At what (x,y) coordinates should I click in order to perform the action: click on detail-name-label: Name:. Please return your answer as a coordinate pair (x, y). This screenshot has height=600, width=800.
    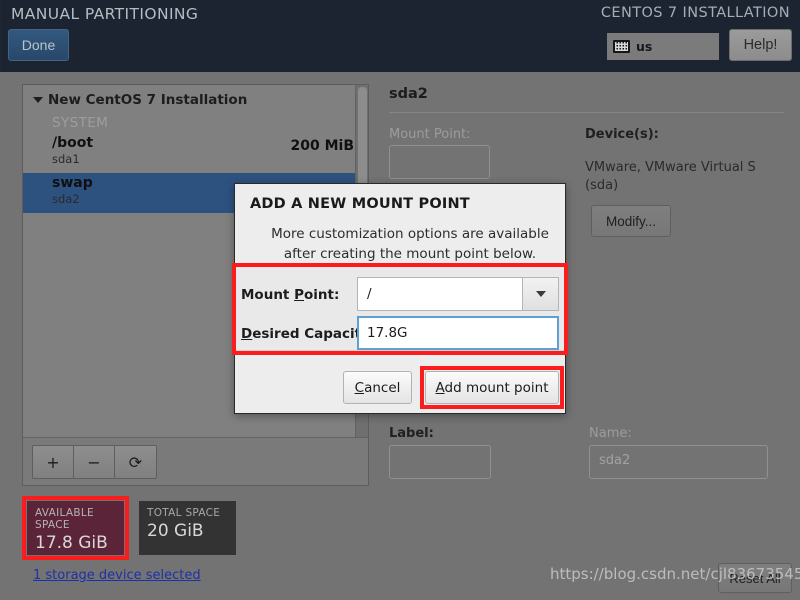
    Looking at the image, I should click on (610, 433).